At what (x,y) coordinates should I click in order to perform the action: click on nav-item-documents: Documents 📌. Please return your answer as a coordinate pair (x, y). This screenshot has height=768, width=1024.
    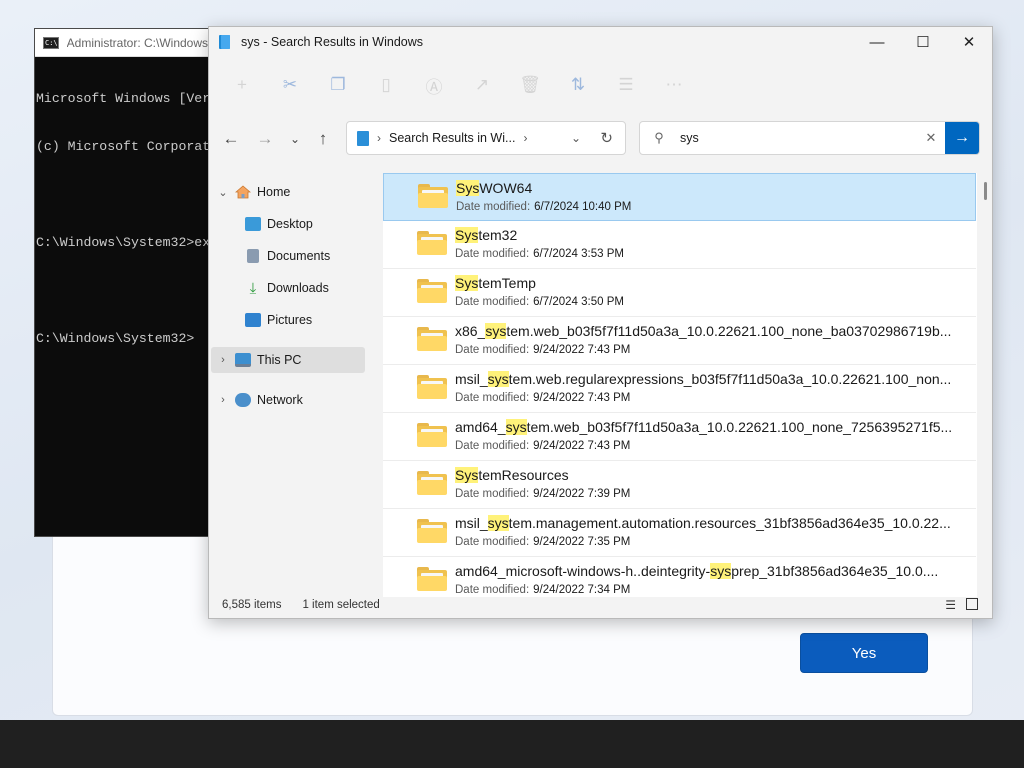
    Looking at the image, I should click on (333, 256).